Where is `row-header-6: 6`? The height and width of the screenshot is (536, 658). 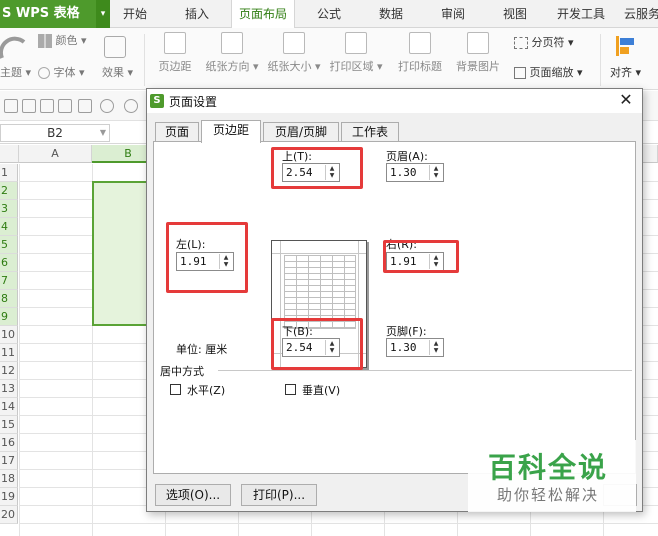
row-header-6: 6 is located at coordinates (9, 263).